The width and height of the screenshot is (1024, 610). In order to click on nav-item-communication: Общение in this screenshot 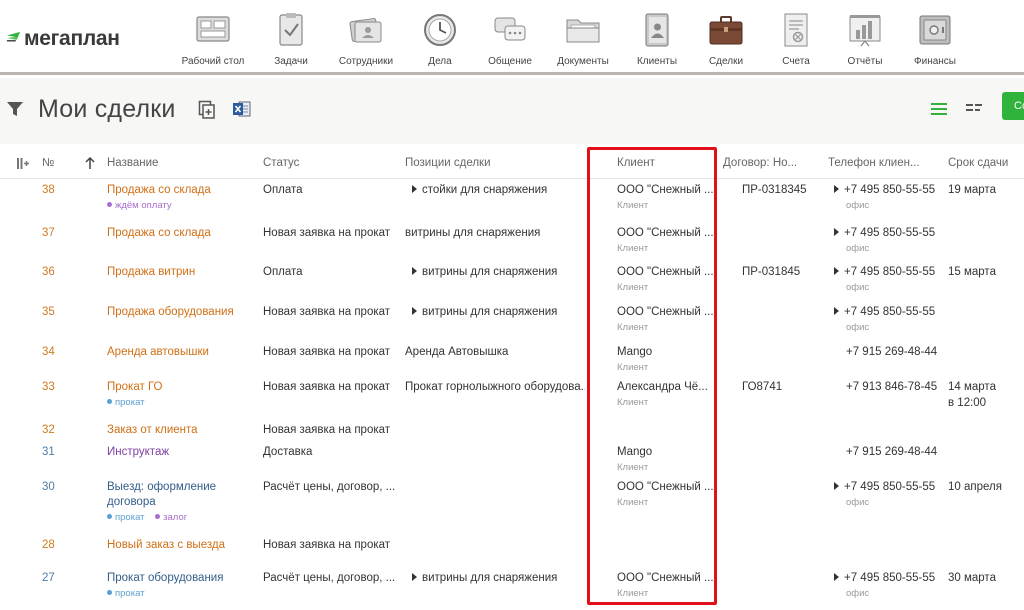, I will do `click(510, 36)`.